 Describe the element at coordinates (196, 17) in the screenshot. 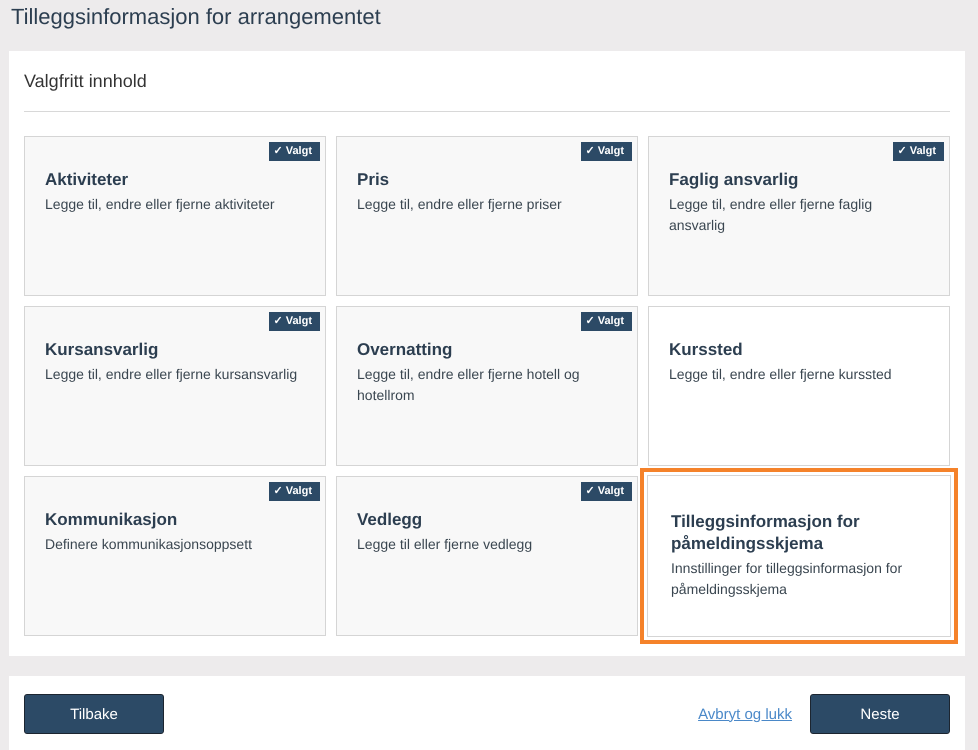

I see `page-title: Tilleggsinformasjon for arrangementet` at that location.